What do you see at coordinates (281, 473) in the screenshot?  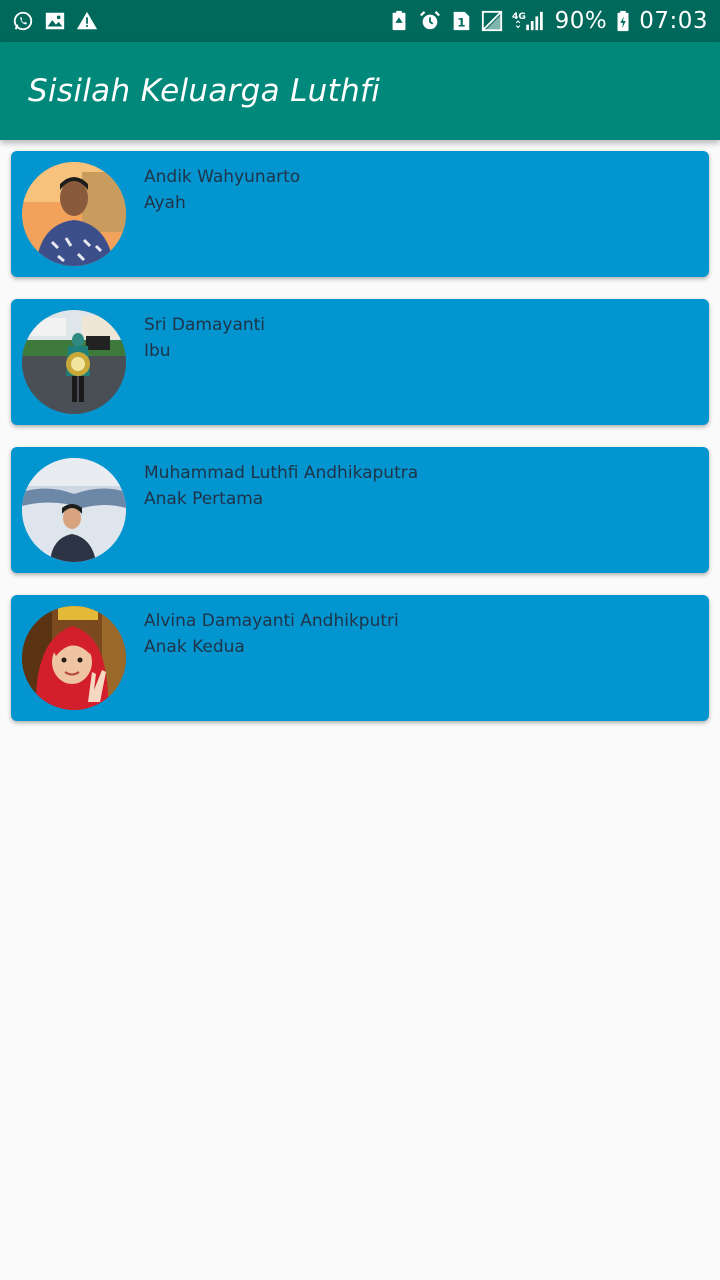 I see `family-member-name: Muhammad Luthfi Andhikaputra` at bounding box center [281, 473].